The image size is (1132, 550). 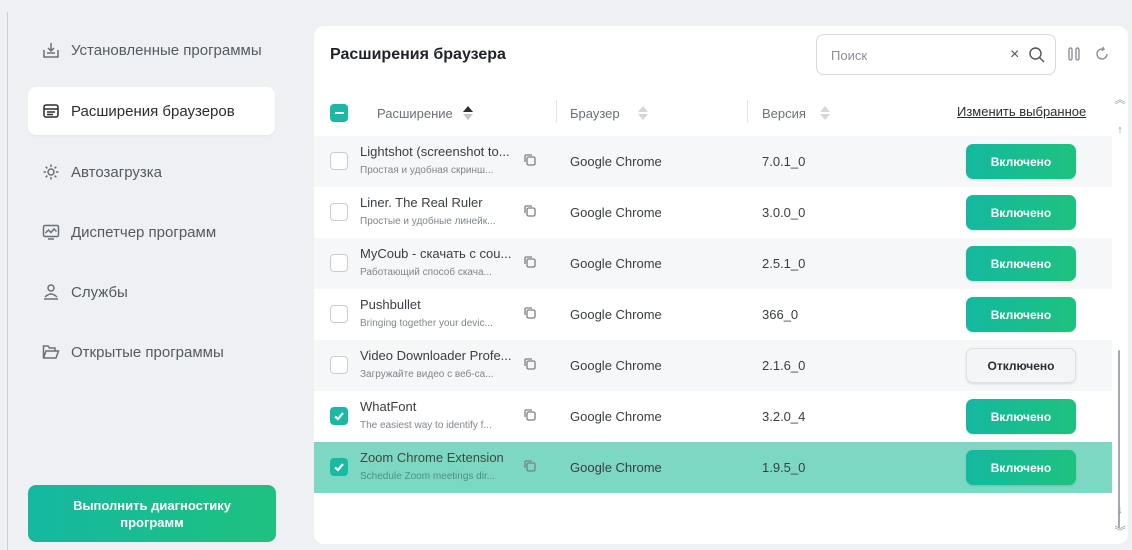 I want to click on column-header-version: Версия, so click(x=796, y=113).